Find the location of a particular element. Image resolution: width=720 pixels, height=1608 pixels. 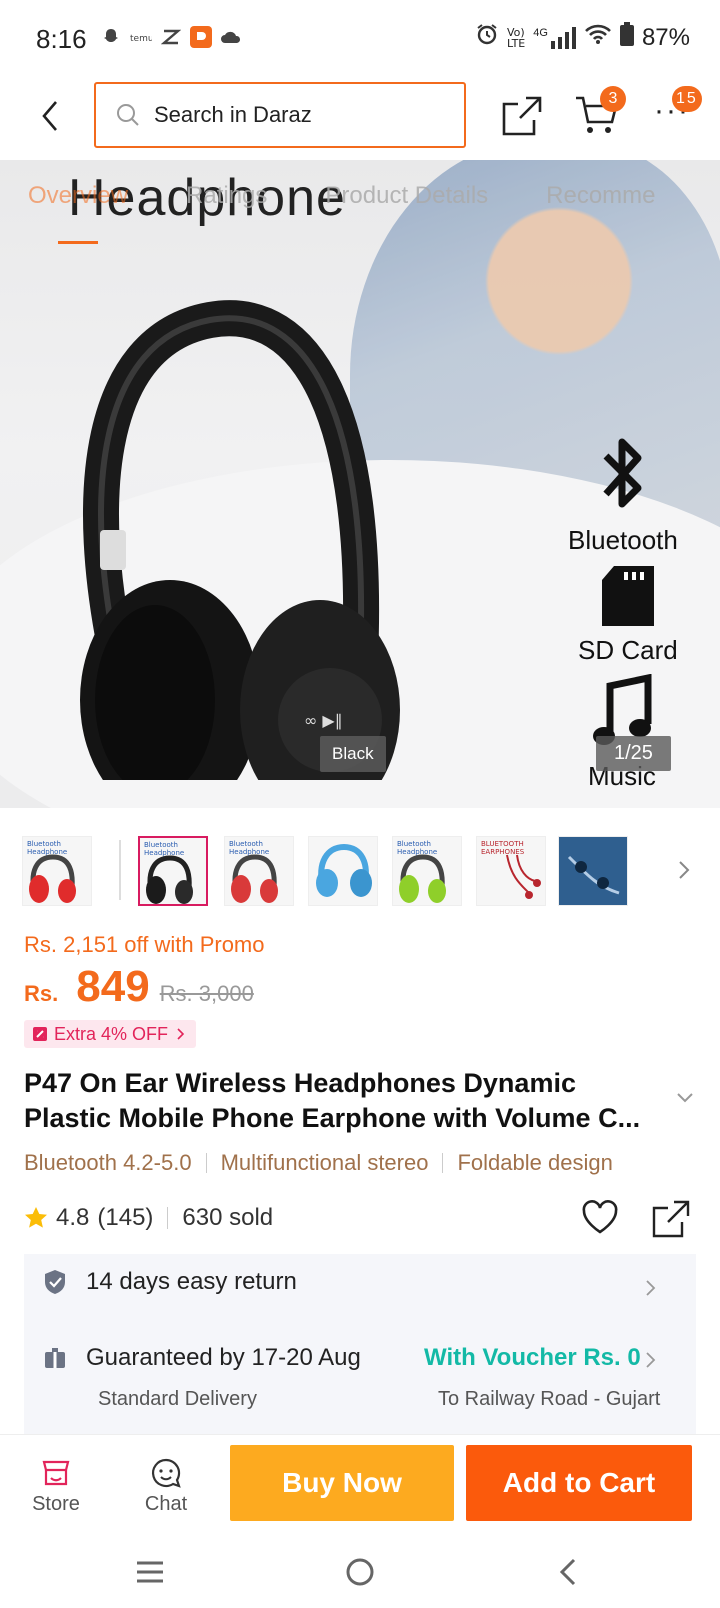

image-counter: 1/25 is located at coordinates (633, 753).